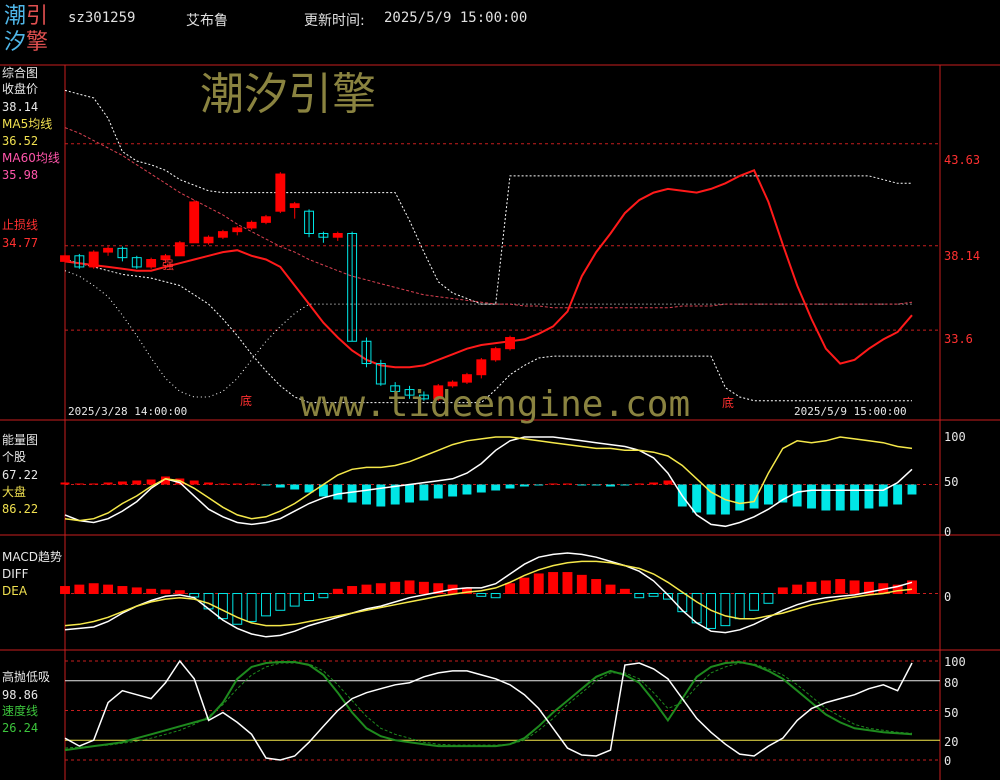 The width and height of the screenshot is (1000, 780). What do you see at coordinates (31, 158) in the screenshot?
I see `ma60-label: MA60均线` at bounding box center [31, 158].